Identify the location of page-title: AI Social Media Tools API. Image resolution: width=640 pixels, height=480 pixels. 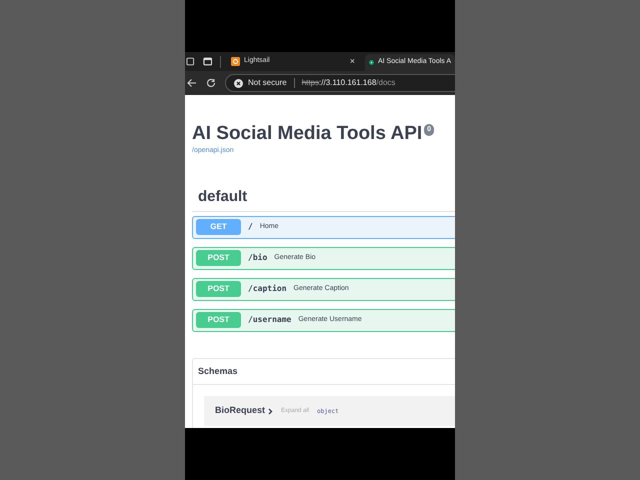
(307, 134).